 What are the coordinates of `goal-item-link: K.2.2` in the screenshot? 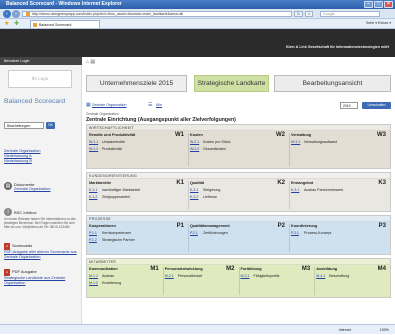 It's located at (196, 197).